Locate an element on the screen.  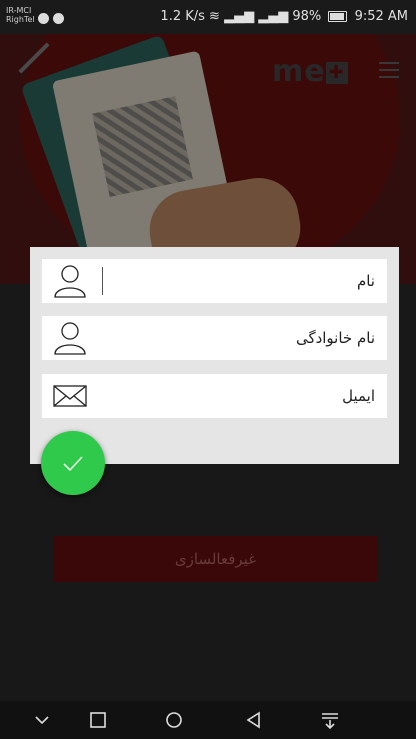
last-name-field: نام خانوادگی is located at coordinates (214, 338).